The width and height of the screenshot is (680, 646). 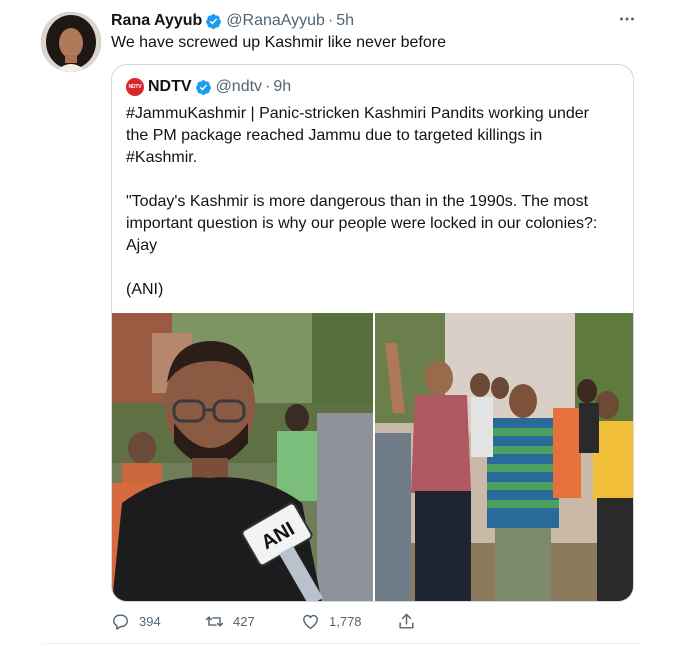 I want to click on retweet-icon, so click(x=214, y=621).